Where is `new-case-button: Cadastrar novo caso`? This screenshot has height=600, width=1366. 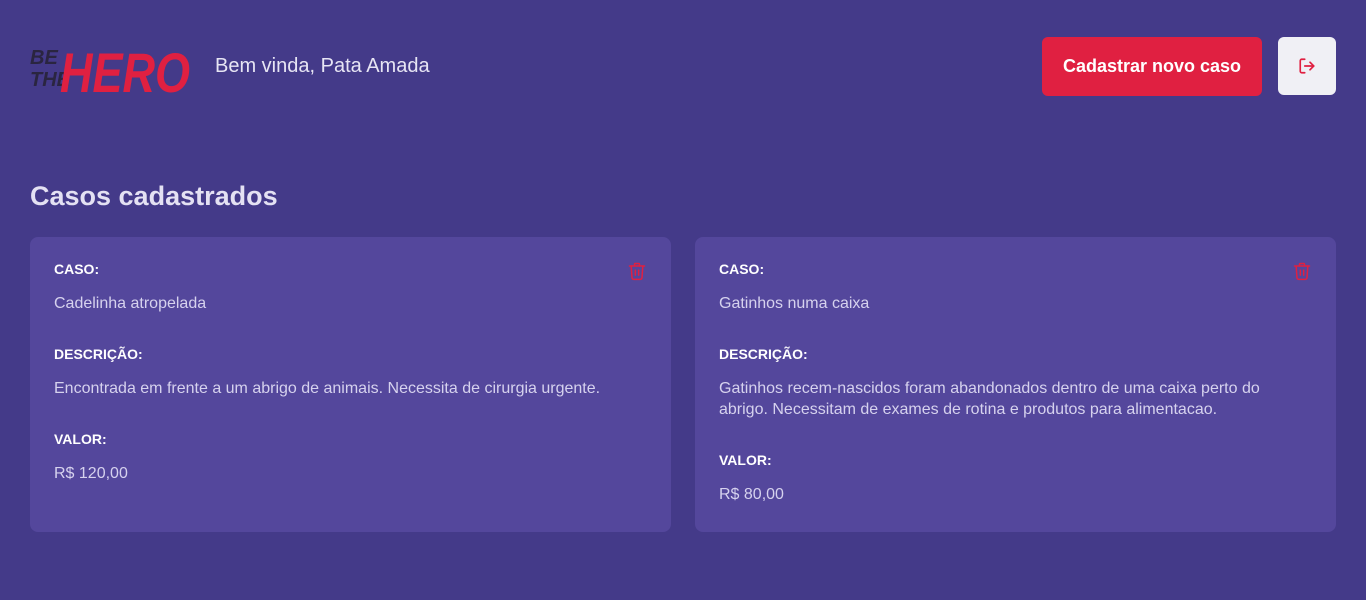
new-case-button: Cadastrar novo caso is located at coordinates (1152, 66).